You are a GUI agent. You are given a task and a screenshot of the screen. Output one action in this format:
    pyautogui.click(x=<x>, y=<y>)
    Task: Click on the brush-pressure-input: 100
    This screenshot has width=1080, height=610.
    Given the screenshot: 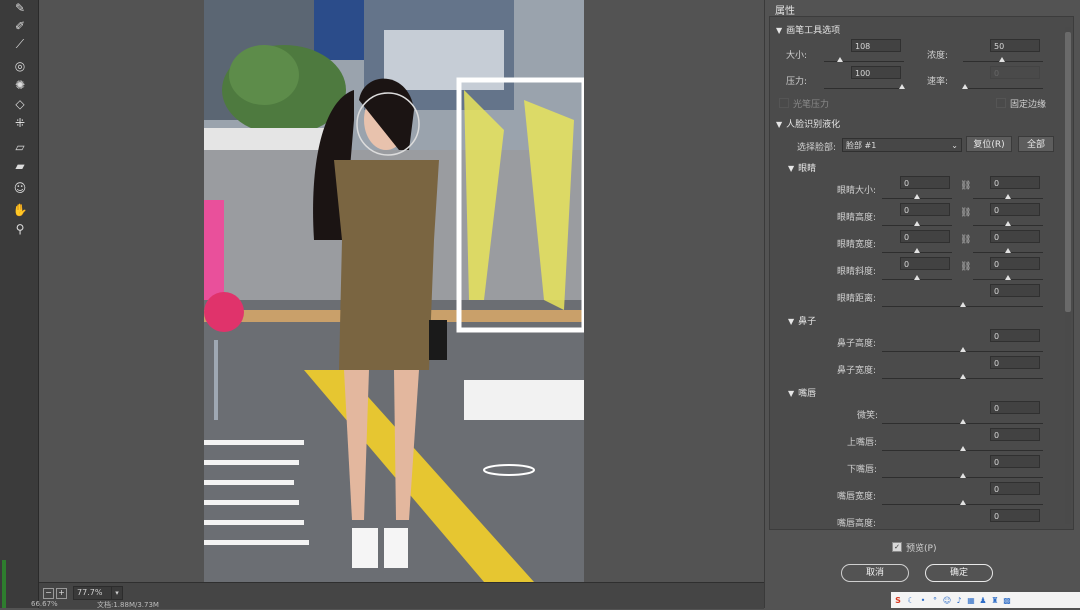 What is the action you would take?
    pyautogui.click(x=876, y=72)
    